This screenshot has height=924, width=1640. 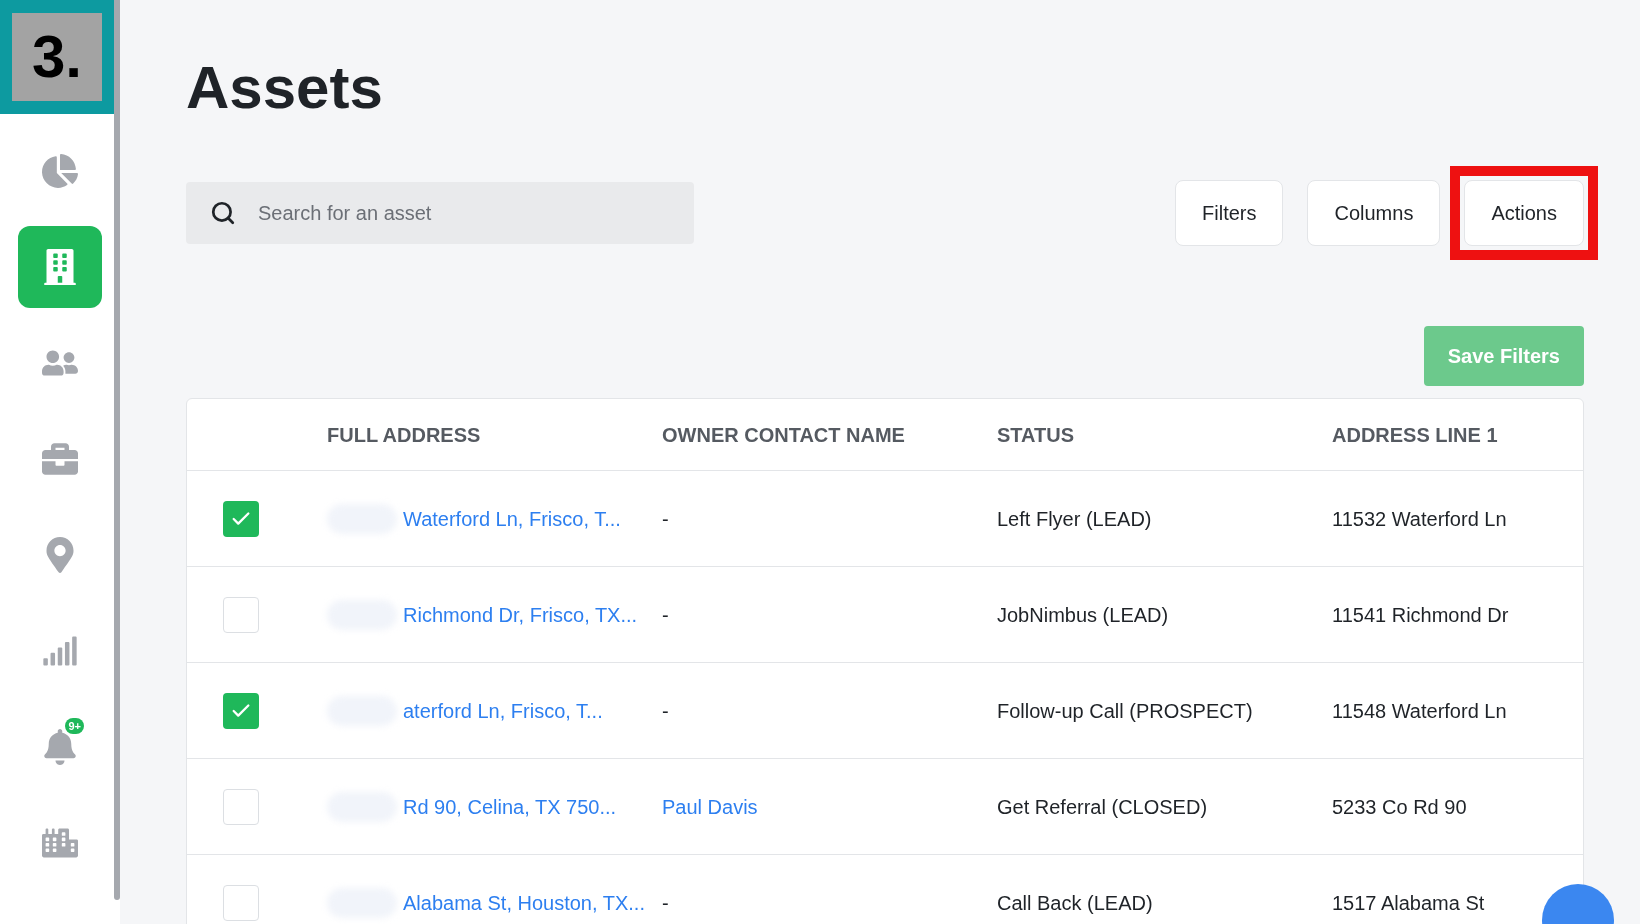 I want to click on building-icon, so click(x=60, y=267).